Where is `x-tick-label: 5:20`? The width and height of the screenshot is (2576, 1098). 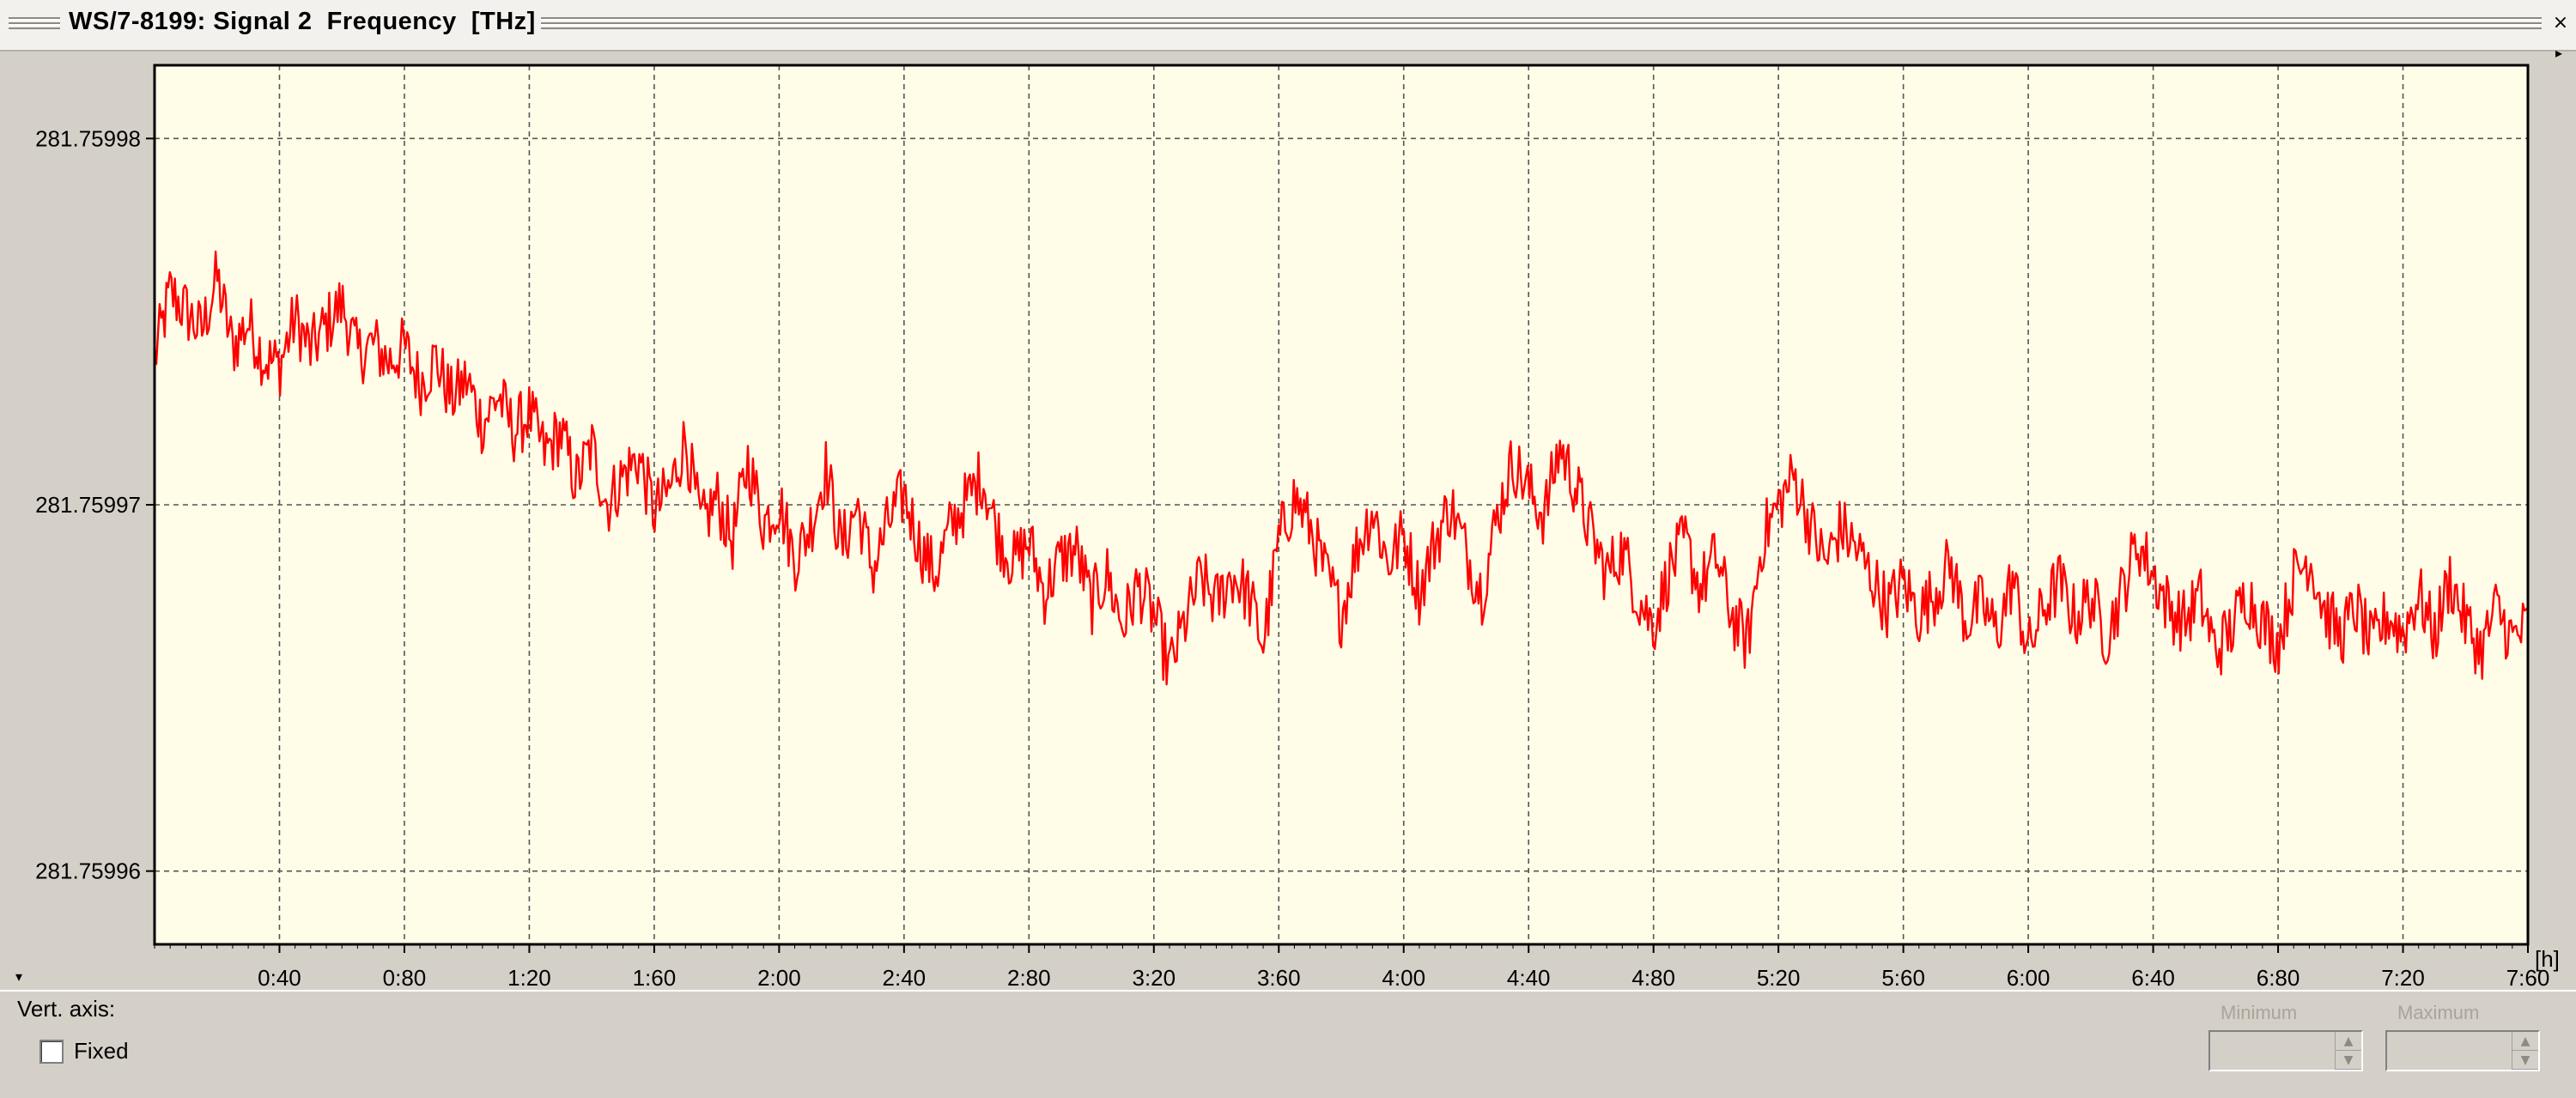 x-tick-label: 5:20 is located at coordinates (1779, 977).